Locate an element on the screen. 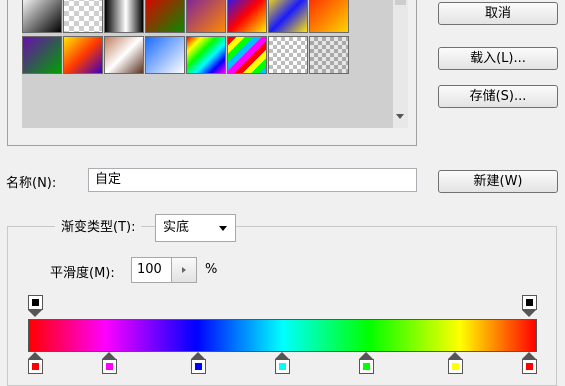 The width and height of the screenshot is (565, 386). cancel-button: 取消 is located at coordinates (498, 13).